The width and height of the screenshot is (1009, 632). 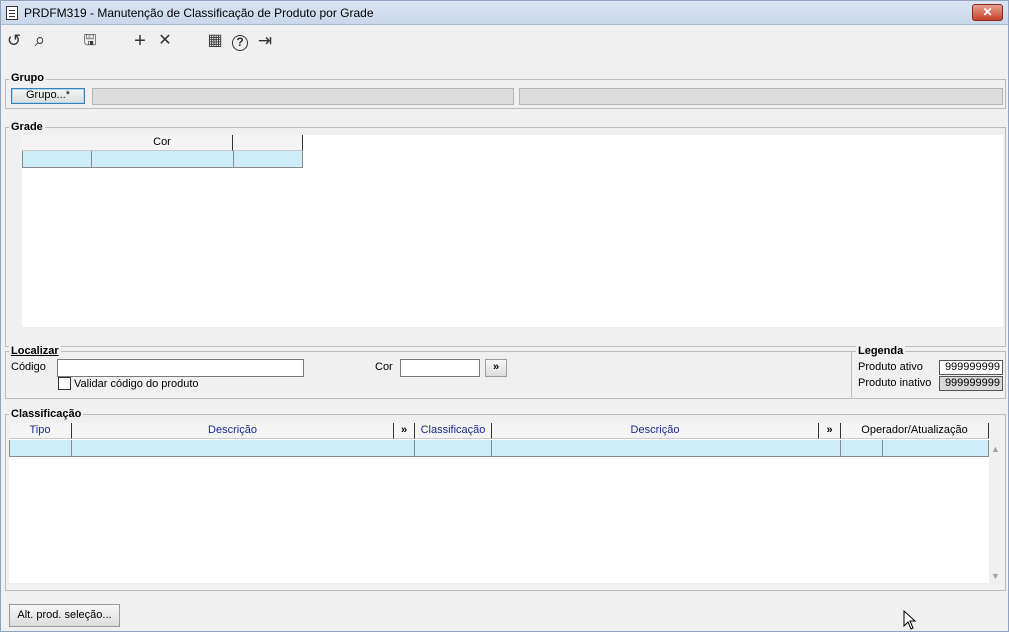 What do you see at coordinates (971, 383) in the screenshot?
I see `produto-inativo-sample: 999999999` at bounding box center [971, 383].